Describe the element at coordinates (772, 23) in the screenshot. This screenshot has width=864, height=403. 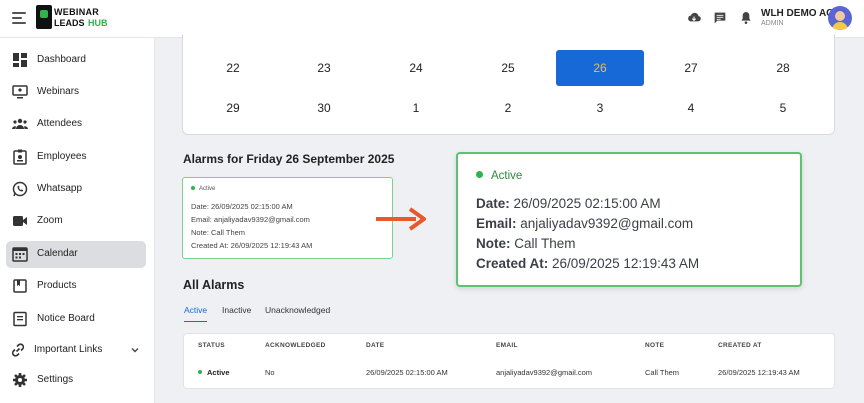
I see `user-role: ADMIN` at that location.